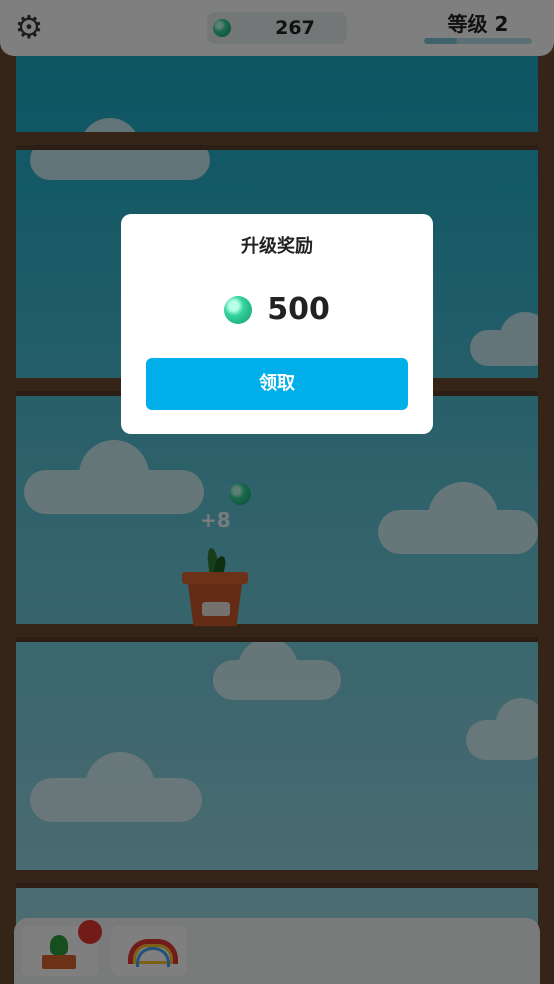 The height and width of the screenshot is (984, 554). I want to click on reward-amount: 500, so click(298, 309).